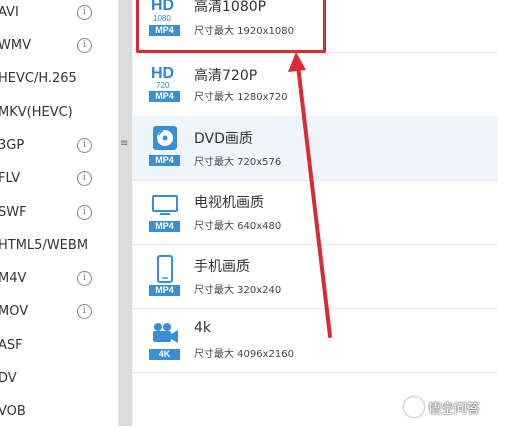  I want to click on watermark-logo-icon, so click(414, 407).